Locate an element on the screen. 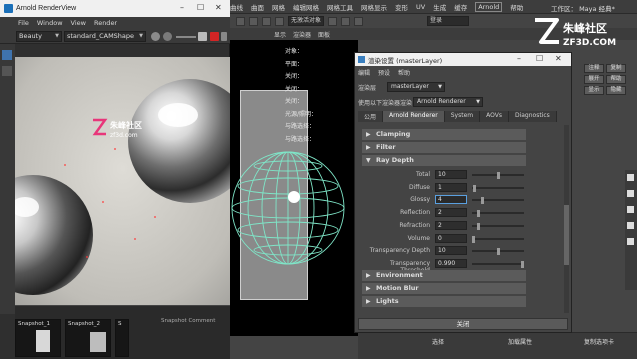  ipr-render-icon is located at coordinates (345, 21).